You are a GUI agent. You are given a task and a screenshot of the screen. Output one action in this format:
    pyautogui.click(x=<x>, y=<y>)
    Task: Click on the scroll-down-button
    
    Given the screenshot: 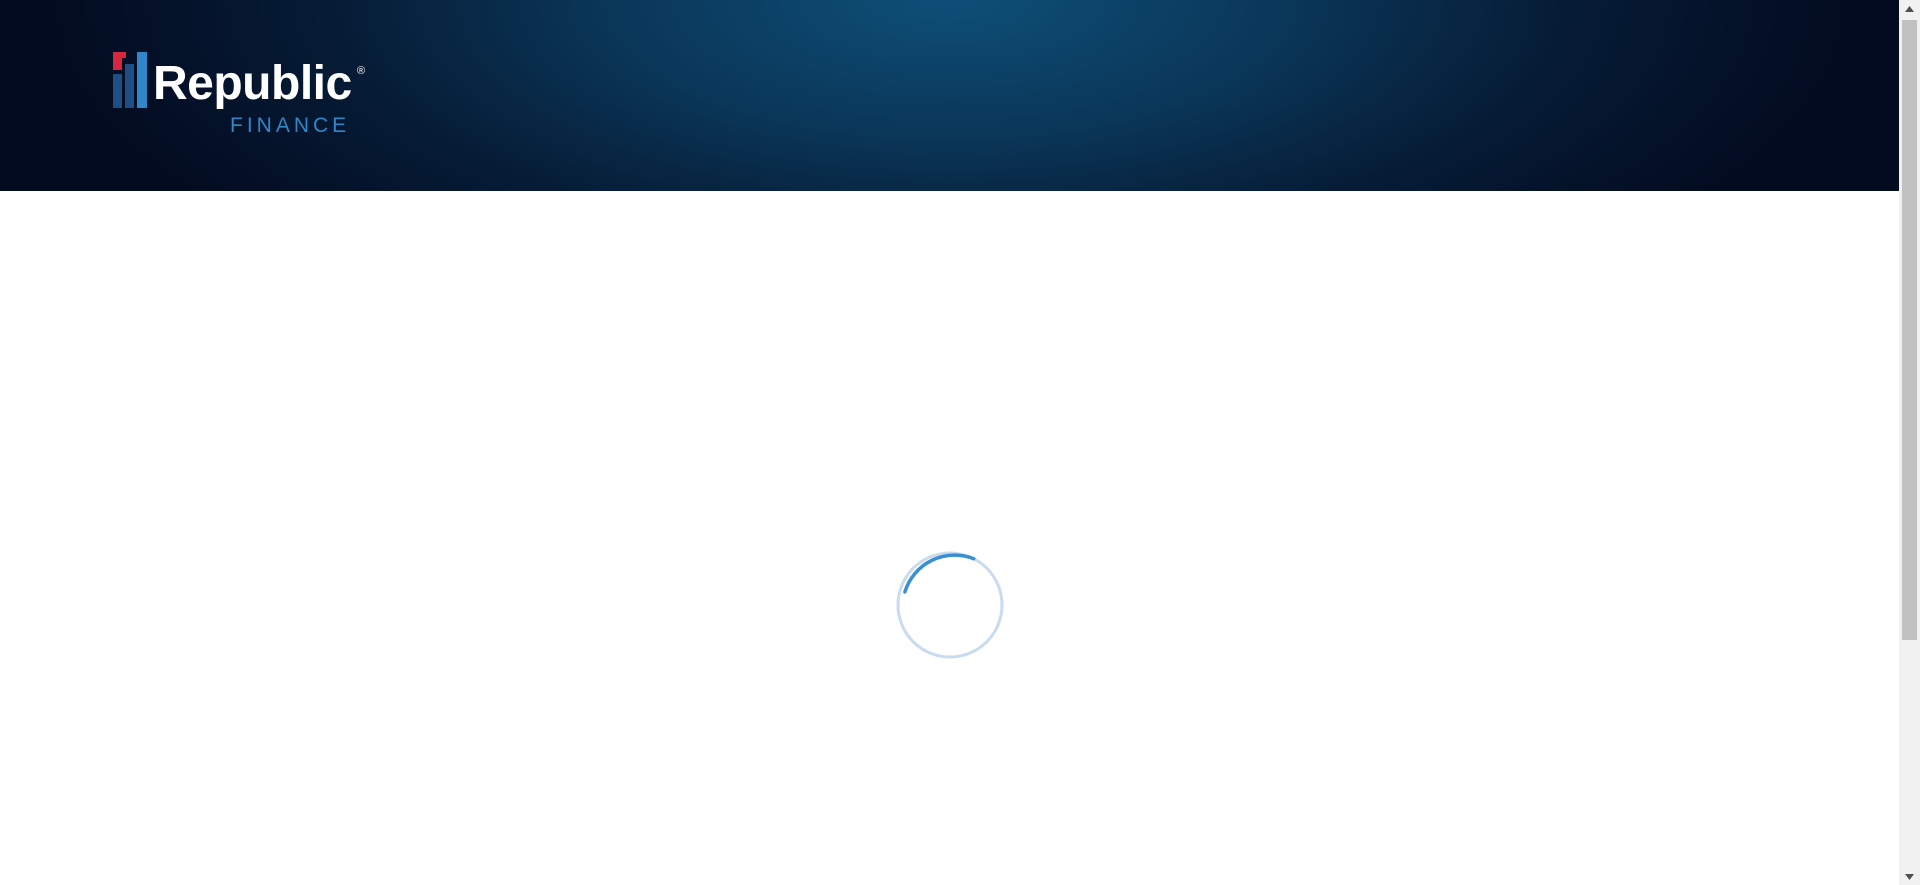 What is the action you would take?
    pyautogui.click(x=1909, y=876)
    